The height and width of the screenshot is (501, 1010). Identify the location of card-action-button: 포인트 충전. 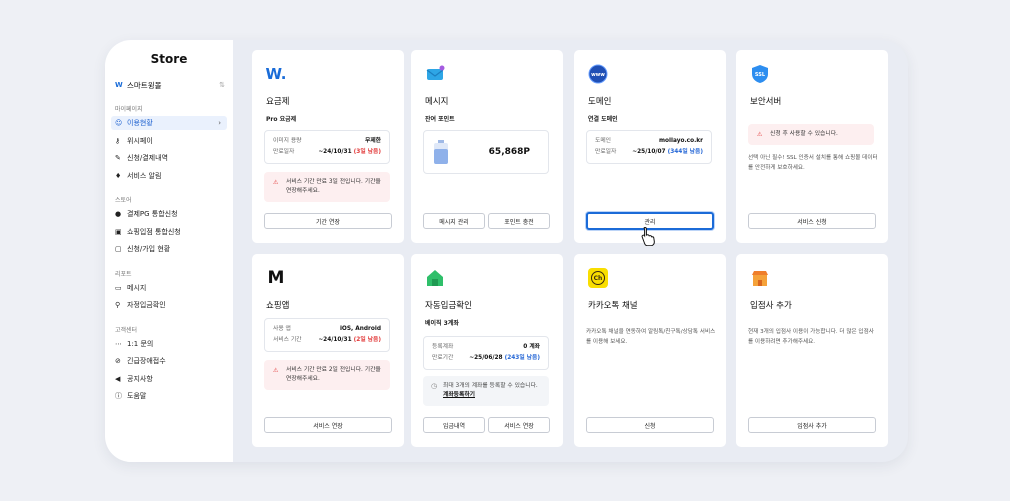
(519, 221).